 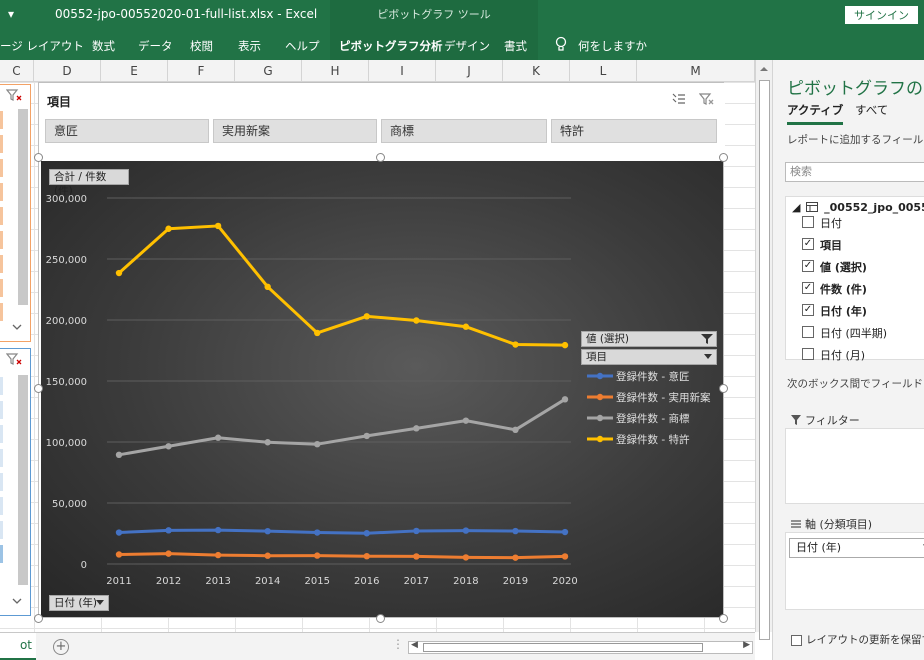 I want to click on legend-values-button: 値 (選択), so click(x=649, y=339).